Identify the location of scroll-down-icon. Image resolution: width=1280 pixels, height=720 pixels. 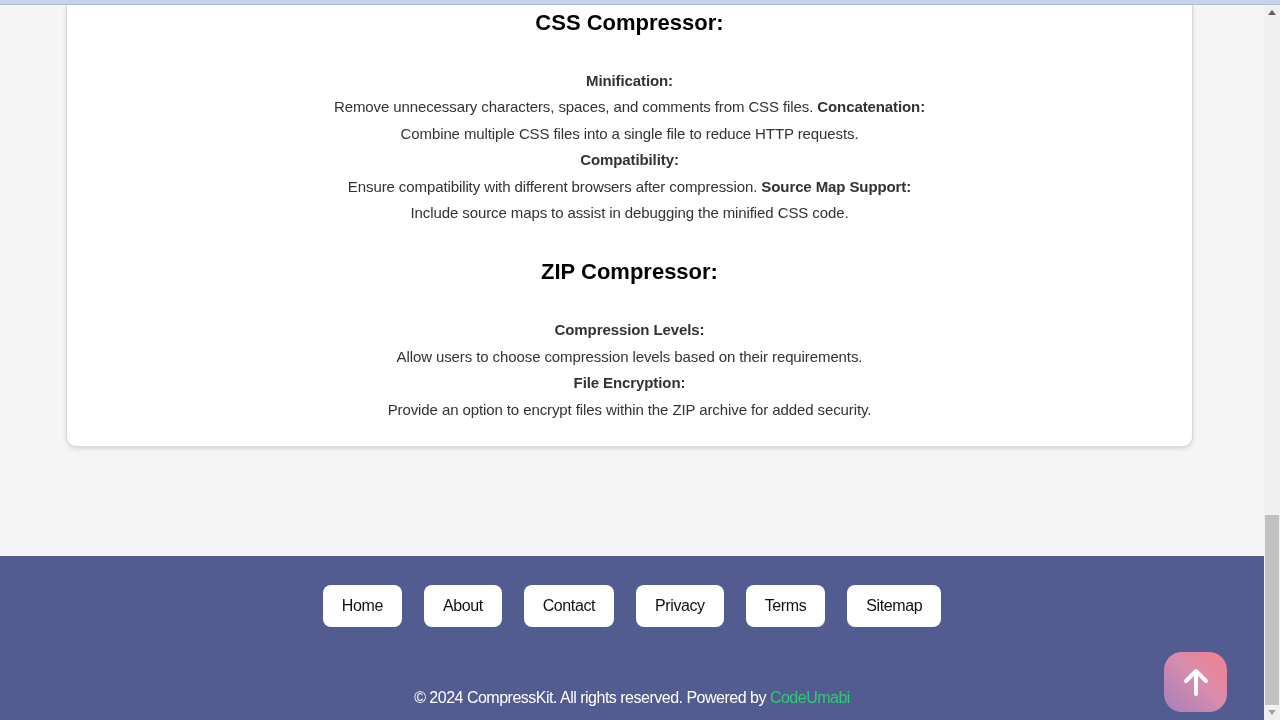
(1272, 712).